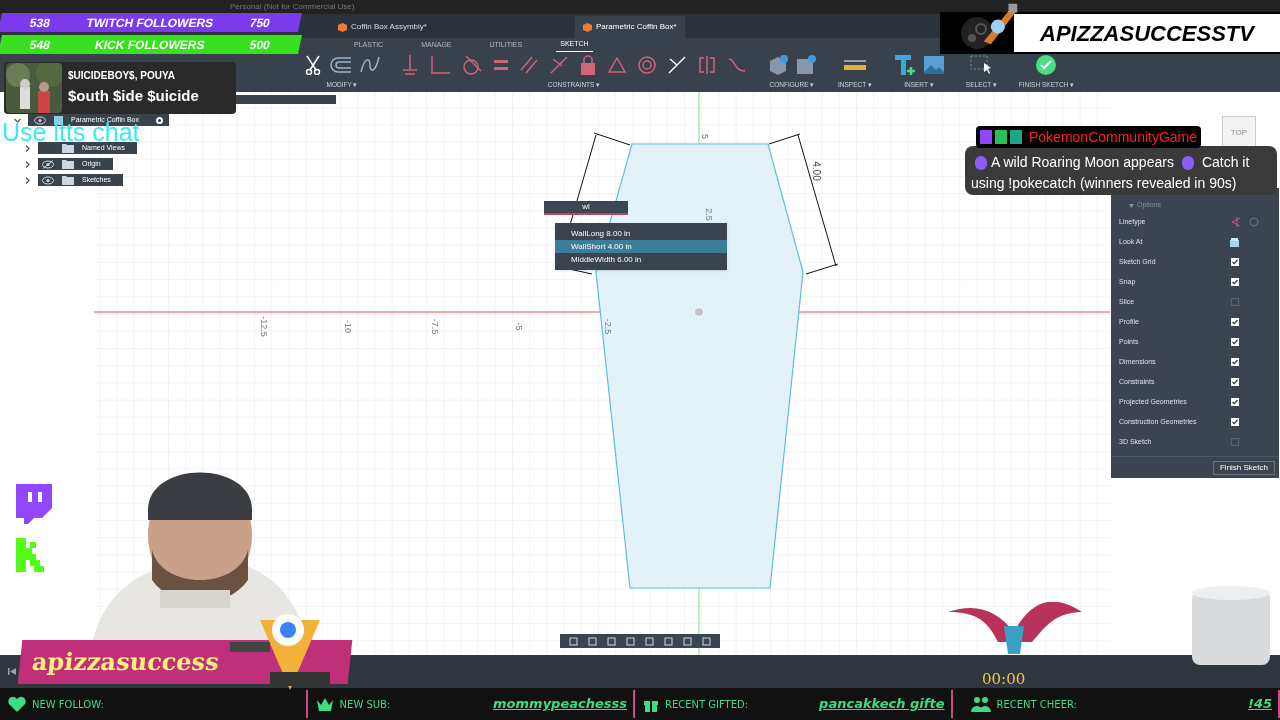 This screenshot has height=720, width=1280. I want to click on selection-box-icon, so click(981, 65).